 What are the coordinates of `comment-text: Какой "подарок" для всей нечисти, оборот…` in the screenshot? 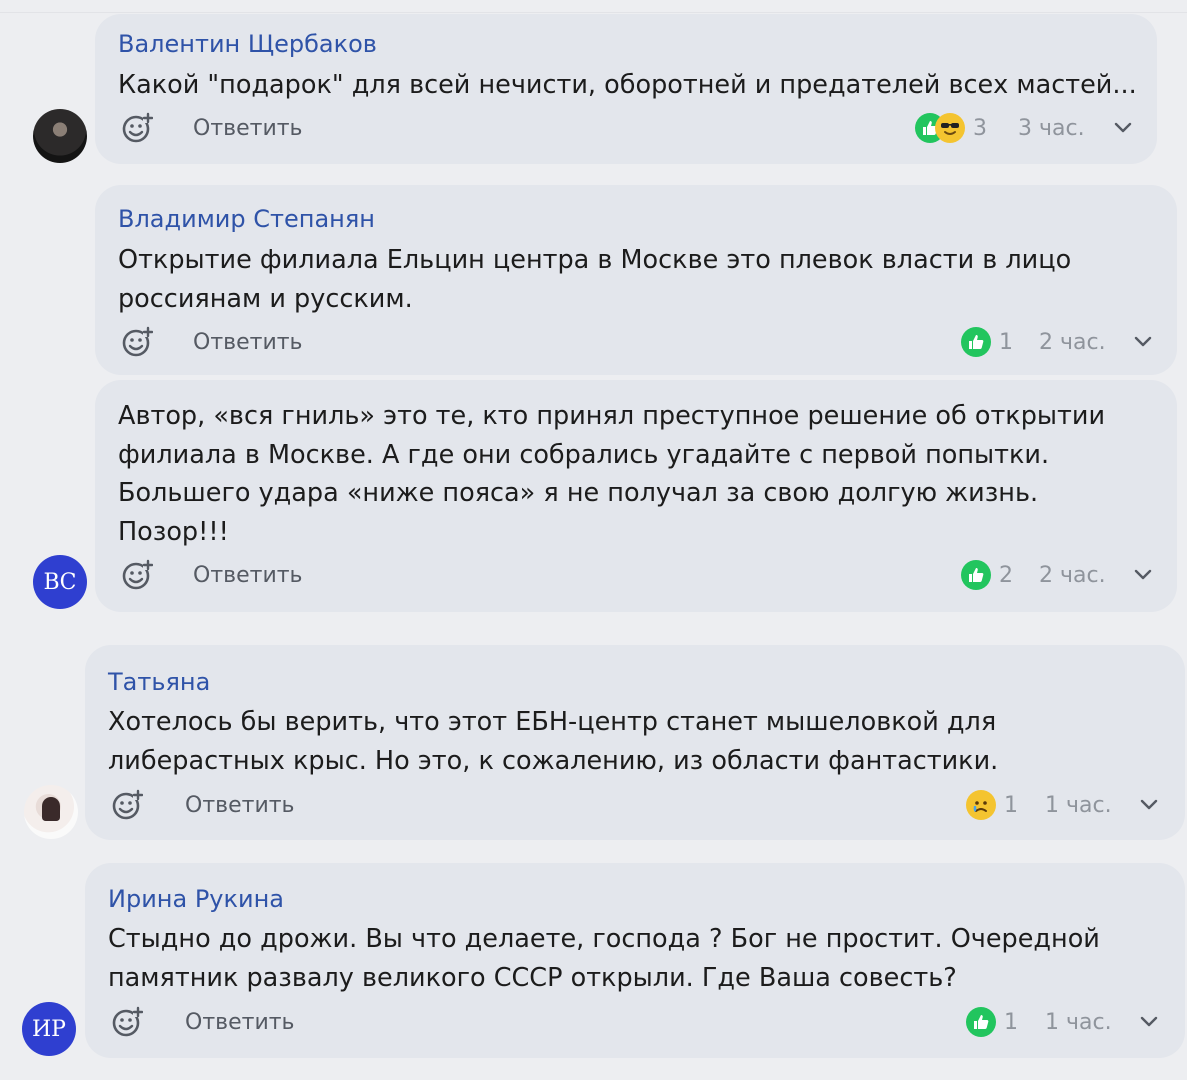 It's located at (627, 85).